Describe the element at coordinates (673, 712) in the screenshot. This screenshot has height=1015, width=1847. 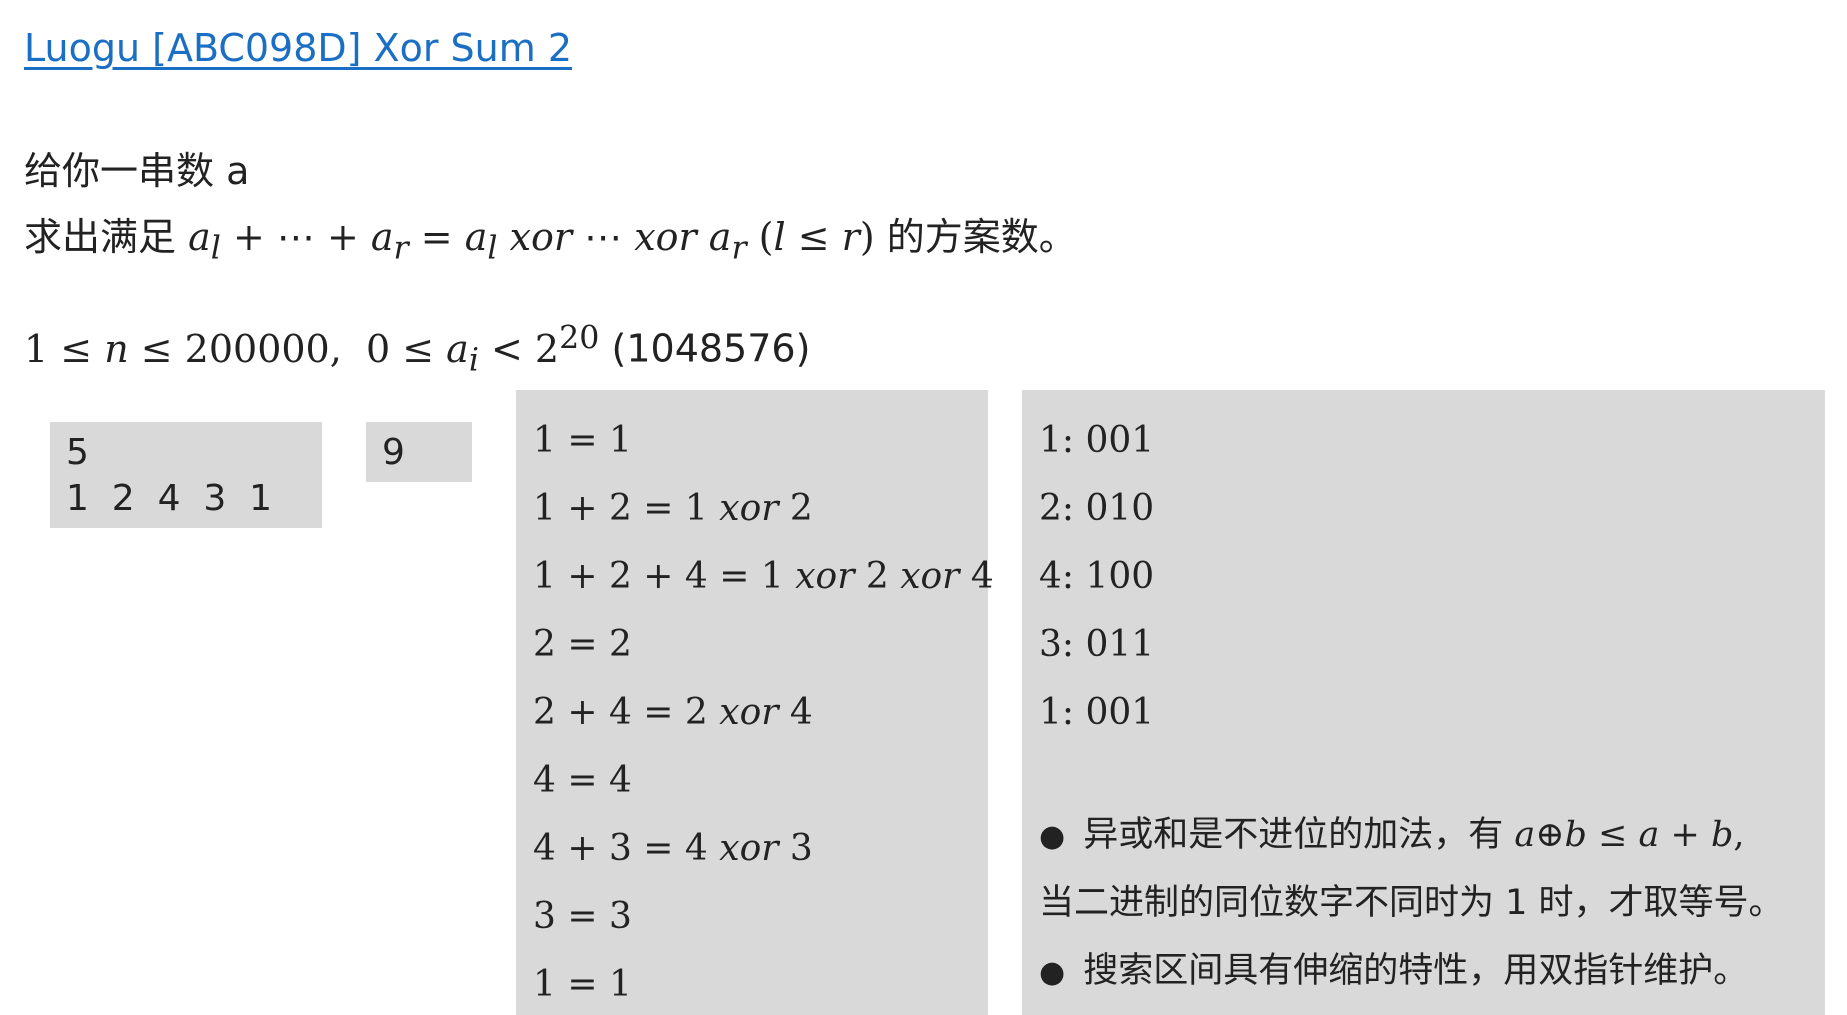
I see `calc-row: 2 + 4 = 2 xor 4` at that location.